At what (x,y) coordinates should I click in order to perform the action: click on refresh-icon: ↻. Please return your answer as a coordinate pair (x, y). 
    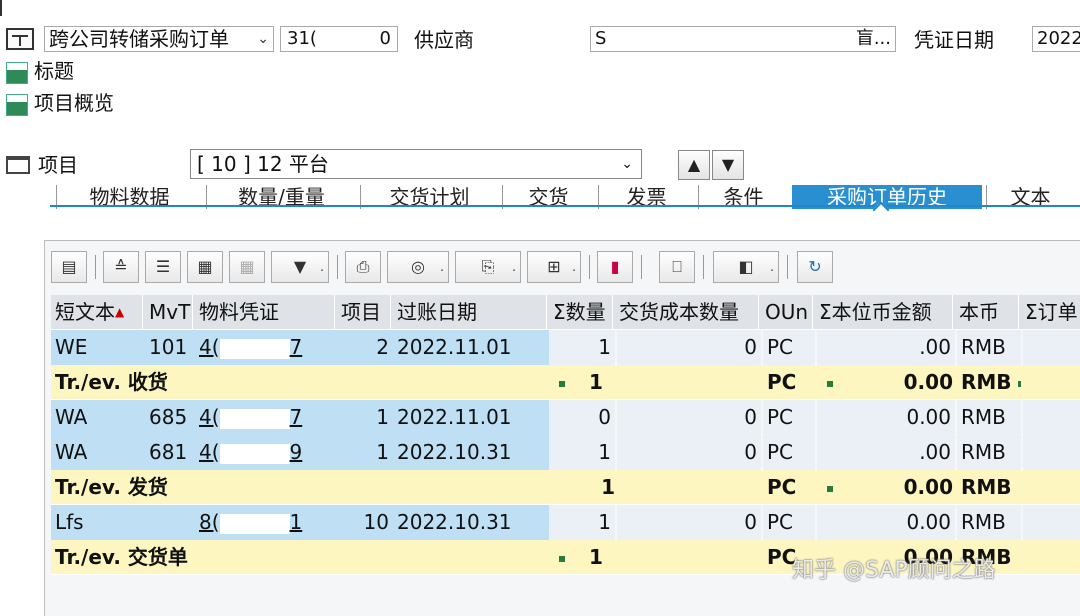
    Looking at the image, I should click on (815, 267).